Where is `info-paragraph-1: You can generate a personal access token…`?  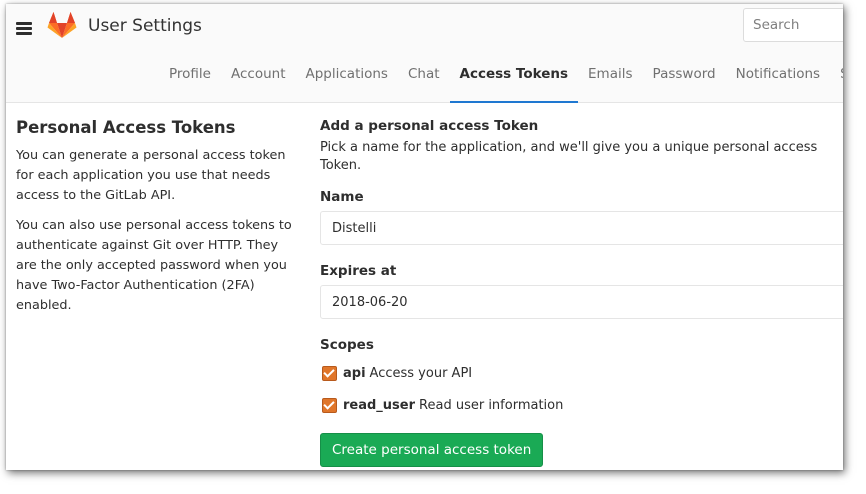 info-paragraph-1: You can generate a personal access token… is located at coordinates (151, 175).